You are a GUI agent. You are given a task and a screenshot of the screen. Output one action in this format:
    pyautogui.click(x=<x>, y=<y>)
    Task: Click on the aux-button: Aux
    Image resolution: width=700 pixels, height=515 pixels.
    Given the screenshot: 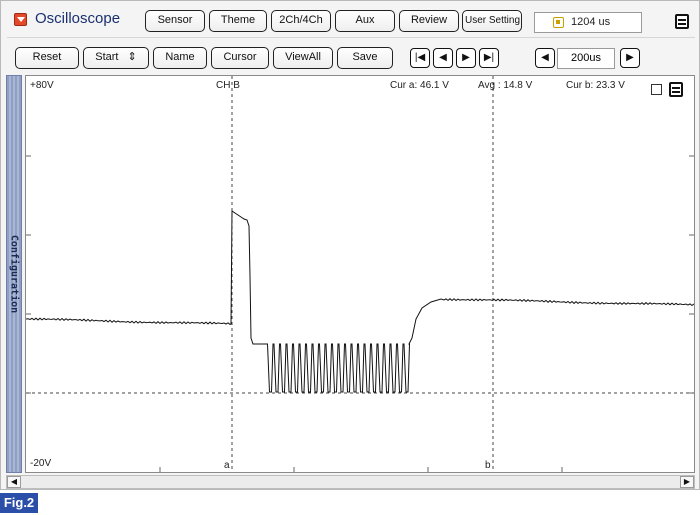 What is the action you would take?
    pyautogui.click(x=365, y=21)
    